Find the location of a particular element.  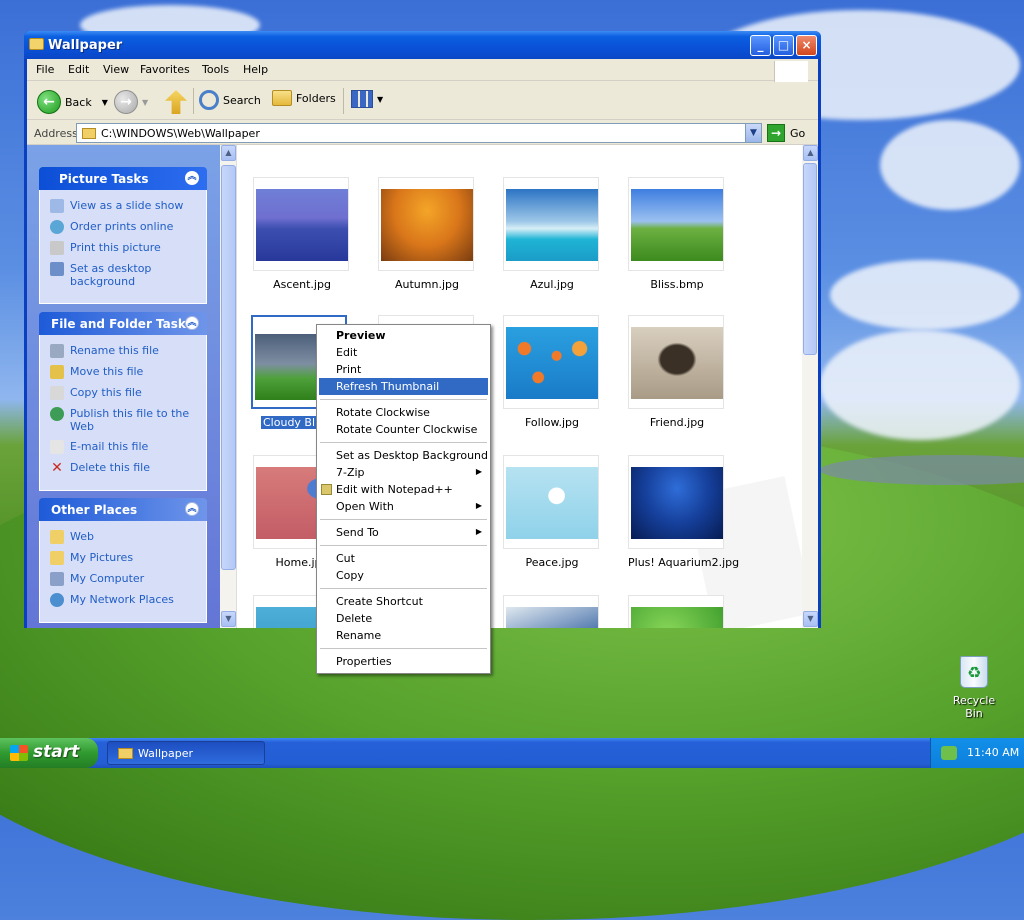

menu-item-send-to: Send To ▶ is located at coordinates (403, 532).